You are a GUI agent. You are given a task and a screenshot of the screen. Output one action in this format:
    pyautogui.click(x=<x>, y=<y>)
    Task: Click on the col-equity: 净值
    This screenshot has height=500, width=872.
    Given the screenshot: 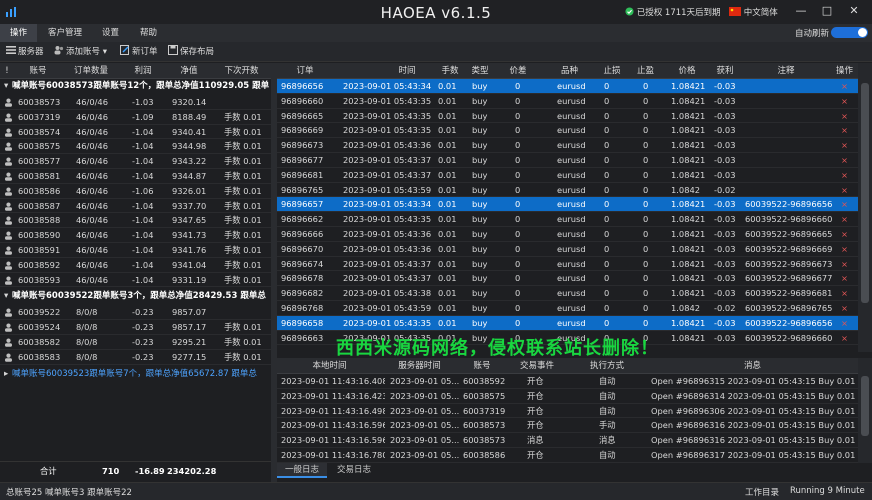 What is the action you would take?
    pyautogui.click(x=189, y=71)
    